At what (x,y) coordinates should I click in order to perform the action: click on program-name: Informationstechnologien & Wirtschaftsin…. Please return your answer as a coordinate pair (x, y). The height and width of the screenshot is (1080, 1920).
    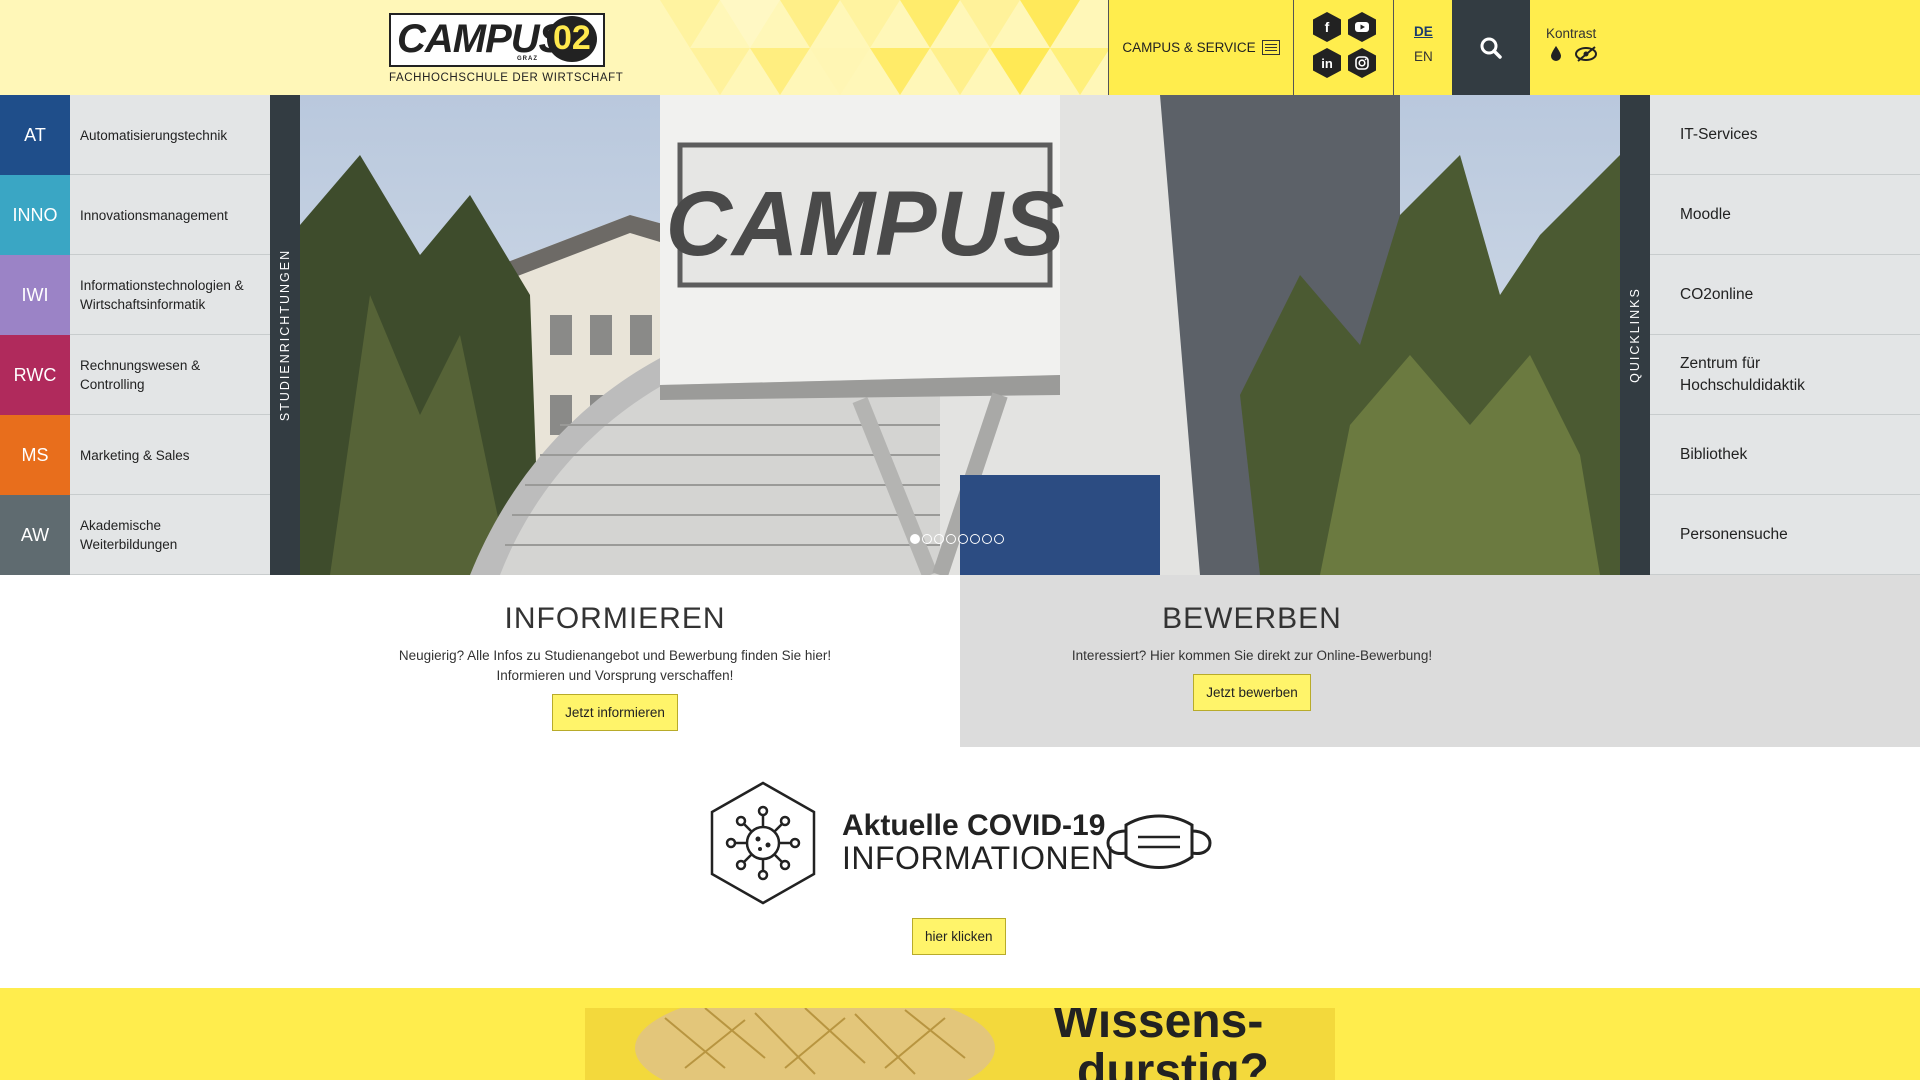
    Looking at the image, I should click on (162, 295).